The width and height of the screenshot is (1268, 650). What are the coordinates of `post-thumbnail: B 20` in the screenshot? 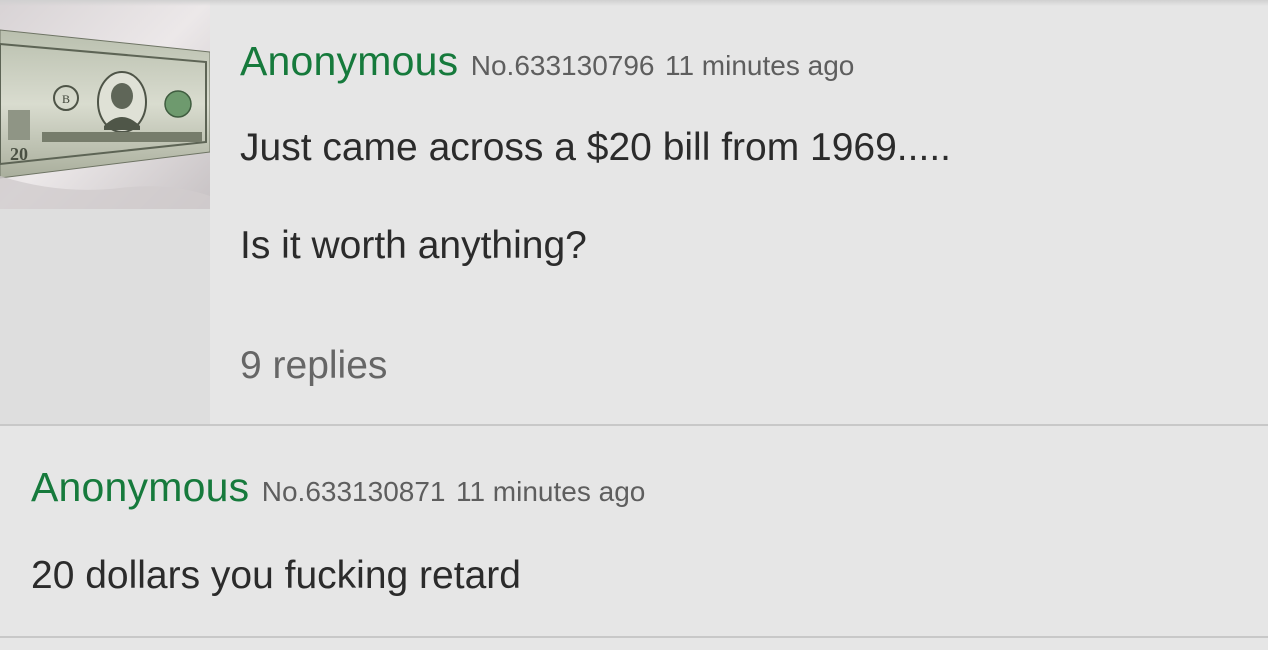 It's located at (105, 104).